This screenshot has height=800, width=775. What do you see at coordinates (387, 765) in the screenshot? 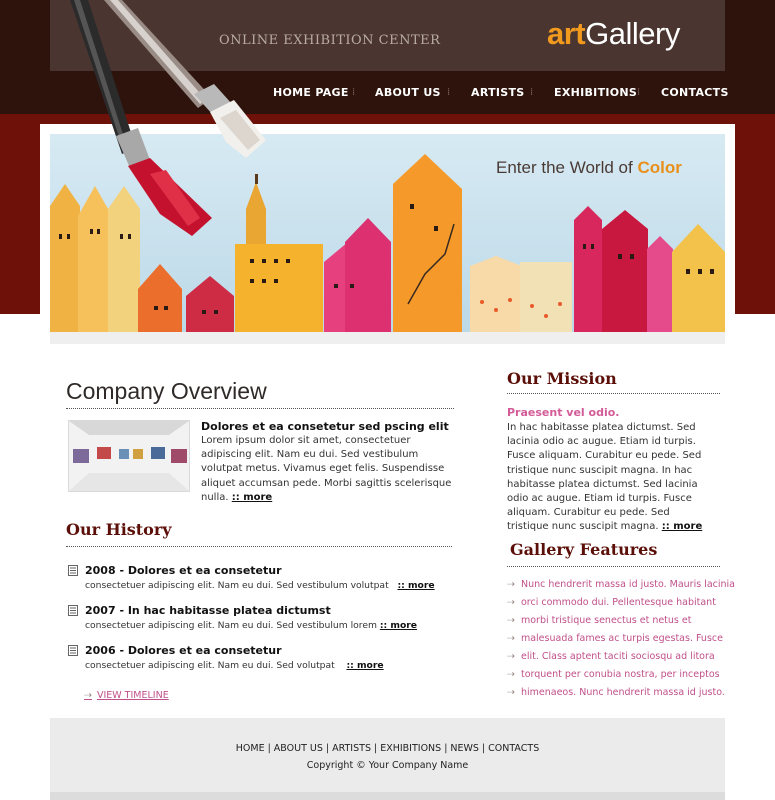
I see `copyright-text: Copyright © Your Company Name` at bounding box center [387, 765].